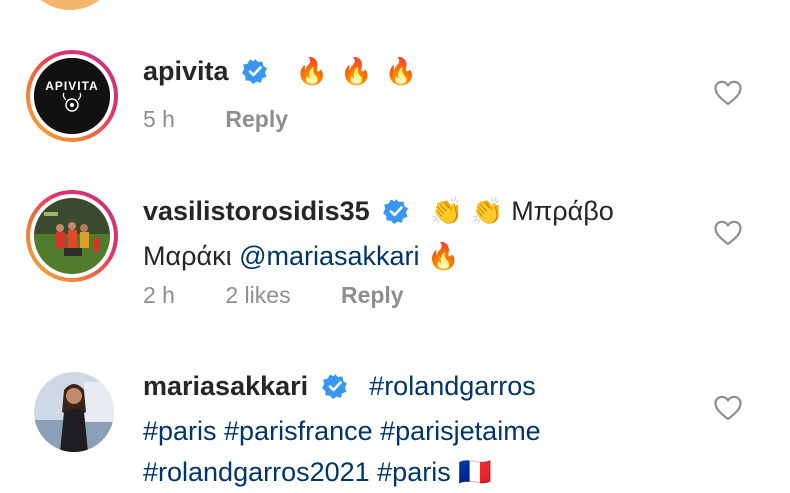 Image resolution: width=790 pixels, height=493 pixels. Describe the element at coordinates (295, 295) in the screenshot. I see `comment-meta: 2 h 2 likes Reply` at that location.